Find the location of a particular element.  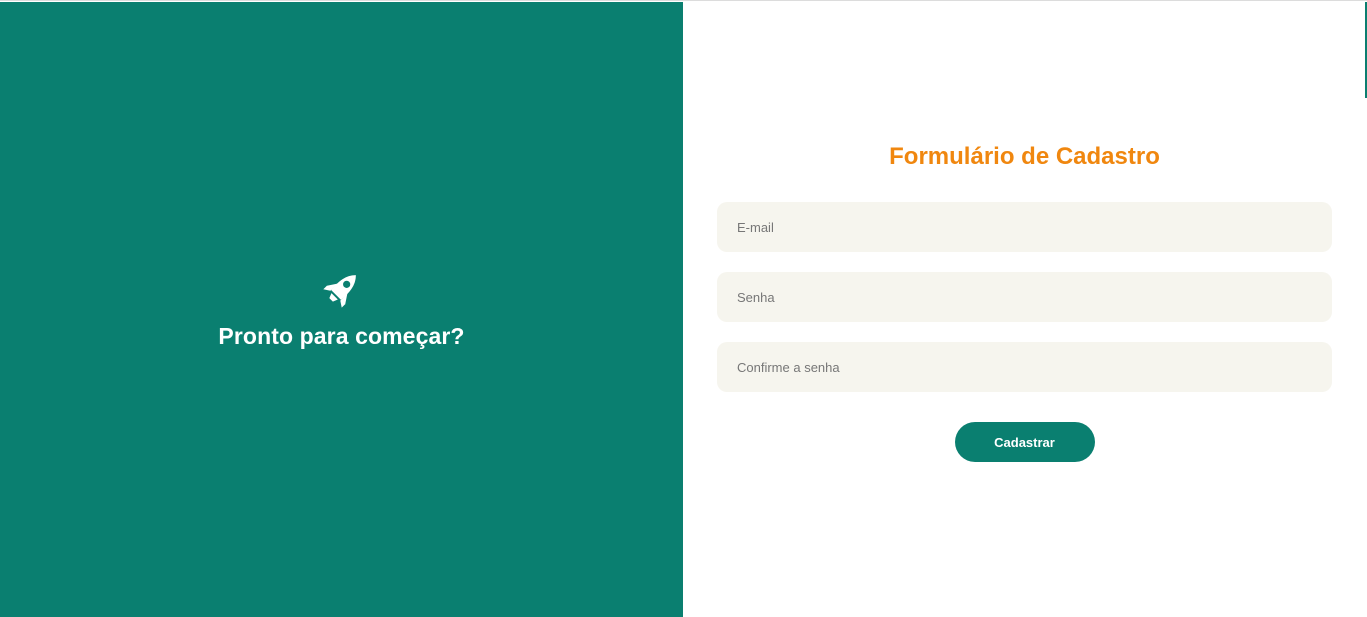

welcome-headline: Pronto para começar? is located at coordinates (341, 335).